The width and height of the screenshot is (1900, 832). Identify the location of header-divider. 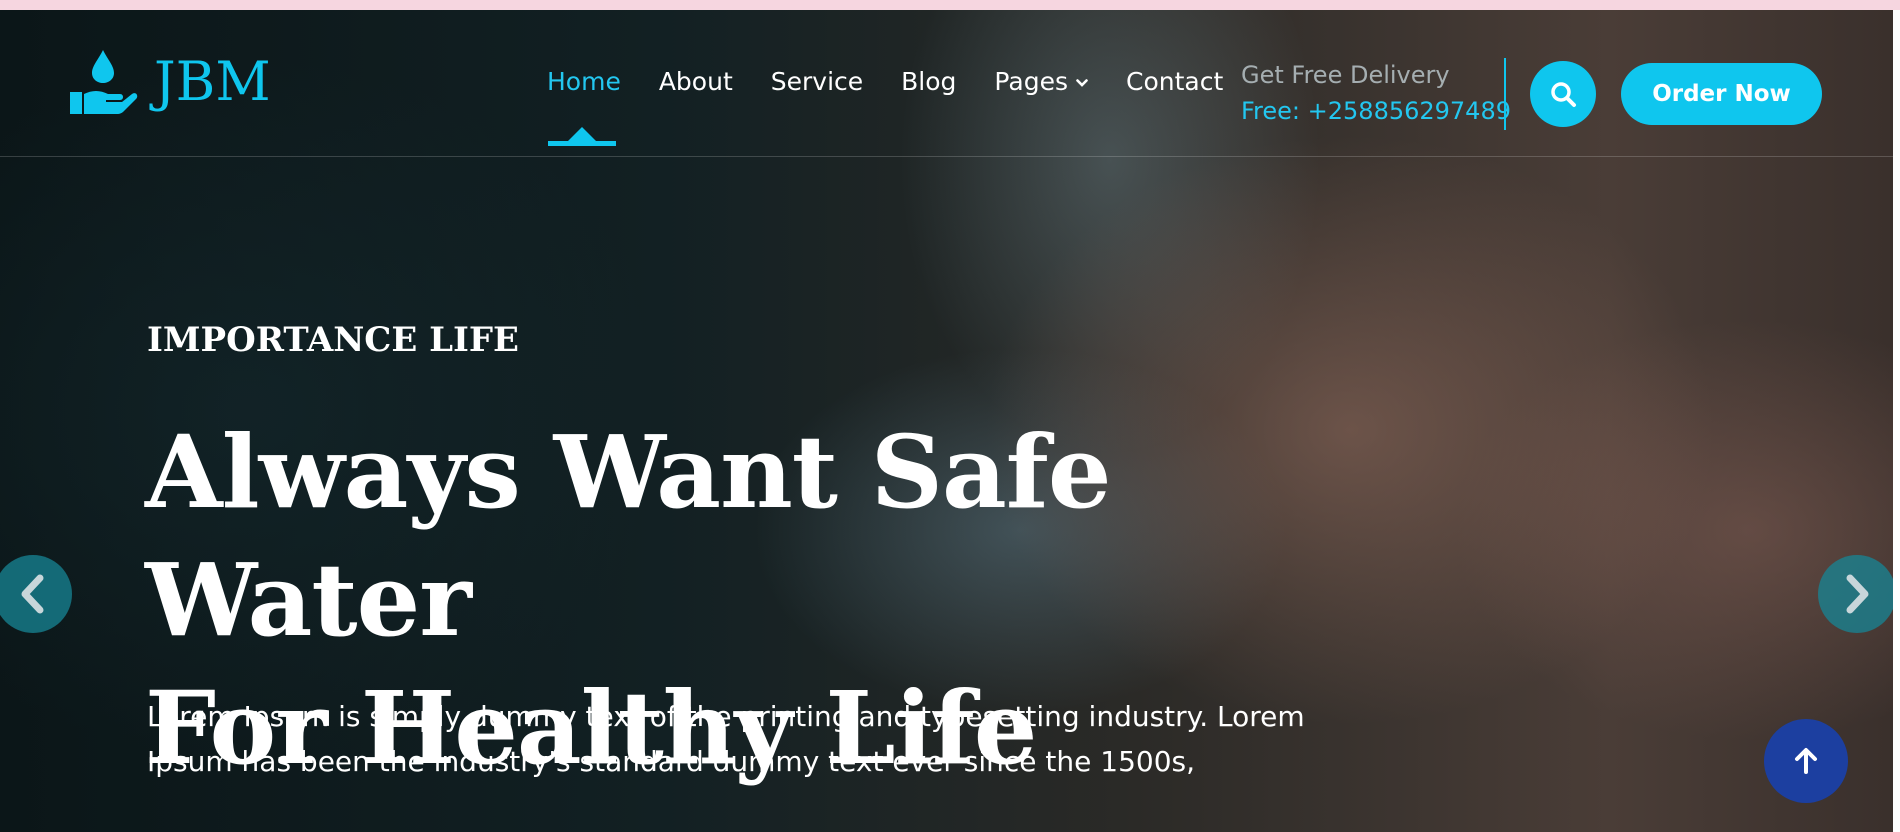
(1505, 94).